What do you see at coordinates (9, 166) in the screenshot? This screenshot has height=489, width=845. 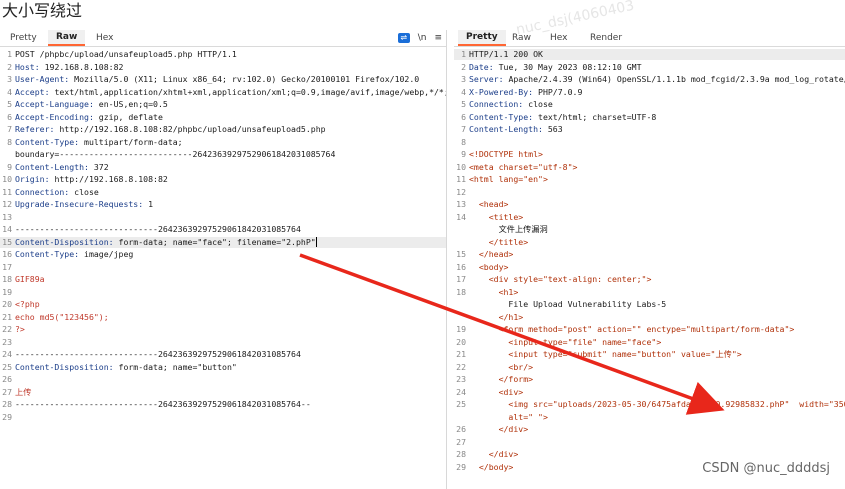 I see `line-number: 9` at bounding box center [9, 166].